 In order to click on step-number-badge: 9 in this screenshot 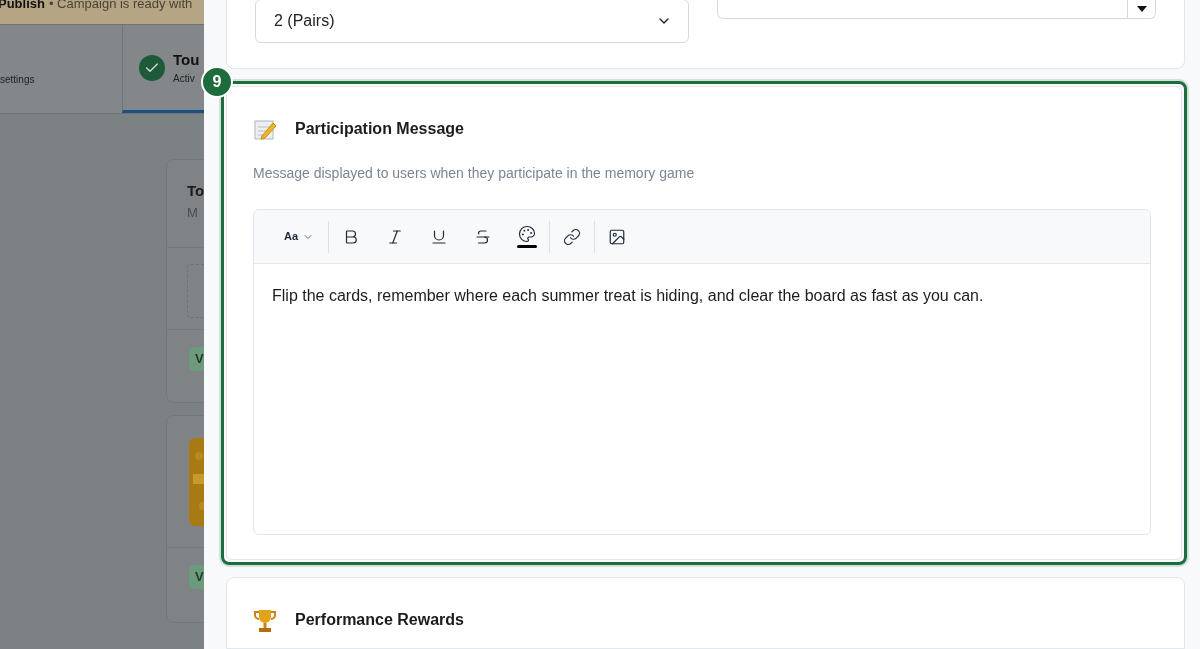, I will do `click(217, 82)`.